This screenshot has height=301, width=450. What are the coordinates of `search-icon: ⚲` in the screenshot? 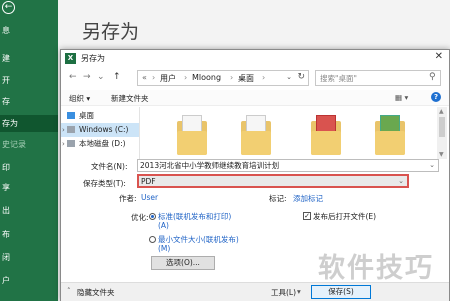 It's located at (432, 77).